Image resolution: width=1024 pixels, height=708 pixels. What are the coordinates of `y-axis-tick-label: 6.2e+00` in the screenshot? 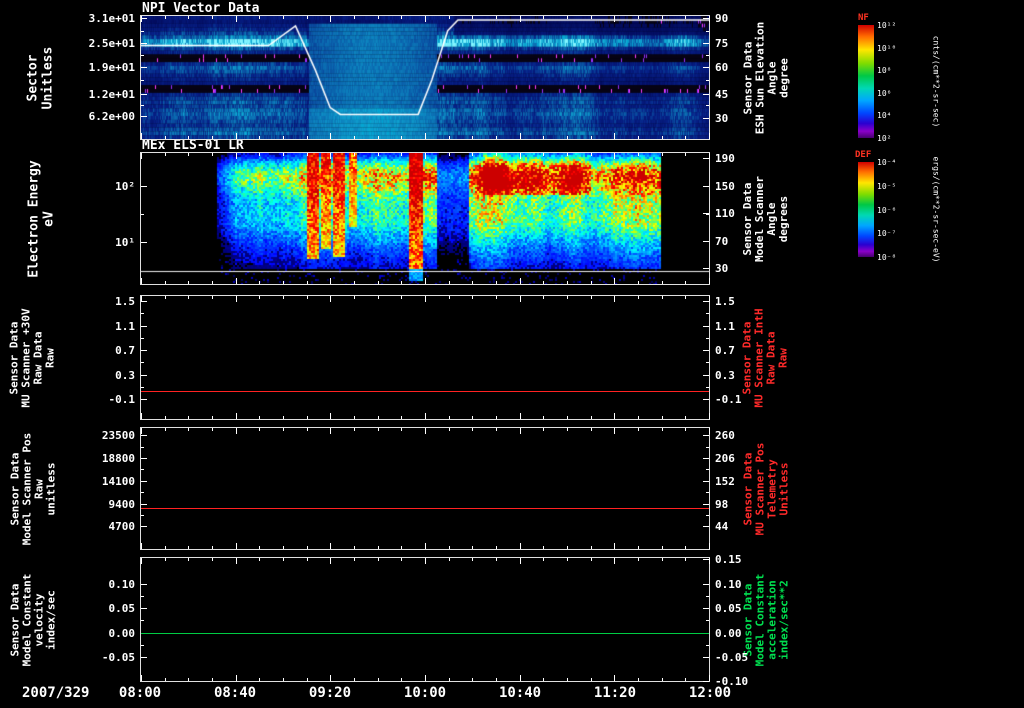 It's located at (111, 117).